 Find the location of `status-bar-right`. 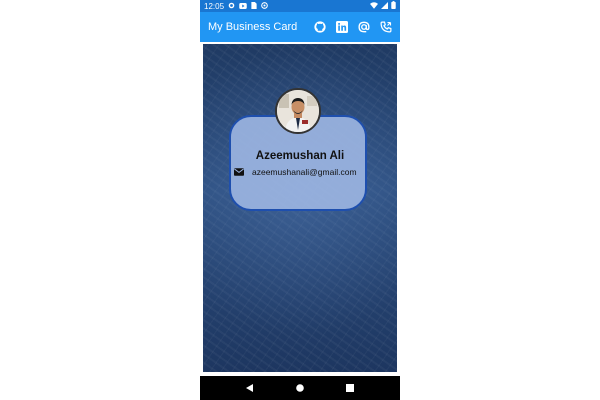

status-bar-right is located at coordinates (383, 6).